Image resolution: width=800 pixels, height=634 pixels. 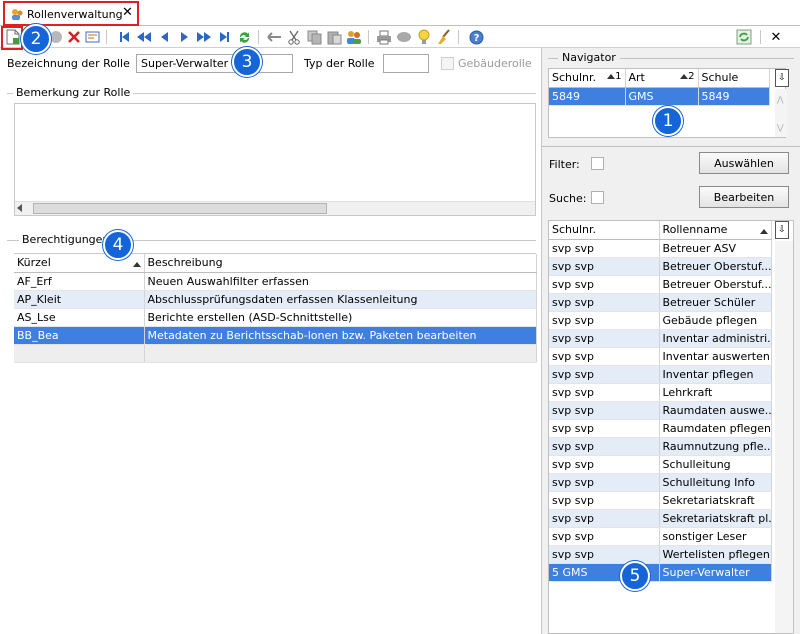 What do you see at coordinates (314, 37) in the screenshot?
I see `copy-button` at bounding box center [314, 37].